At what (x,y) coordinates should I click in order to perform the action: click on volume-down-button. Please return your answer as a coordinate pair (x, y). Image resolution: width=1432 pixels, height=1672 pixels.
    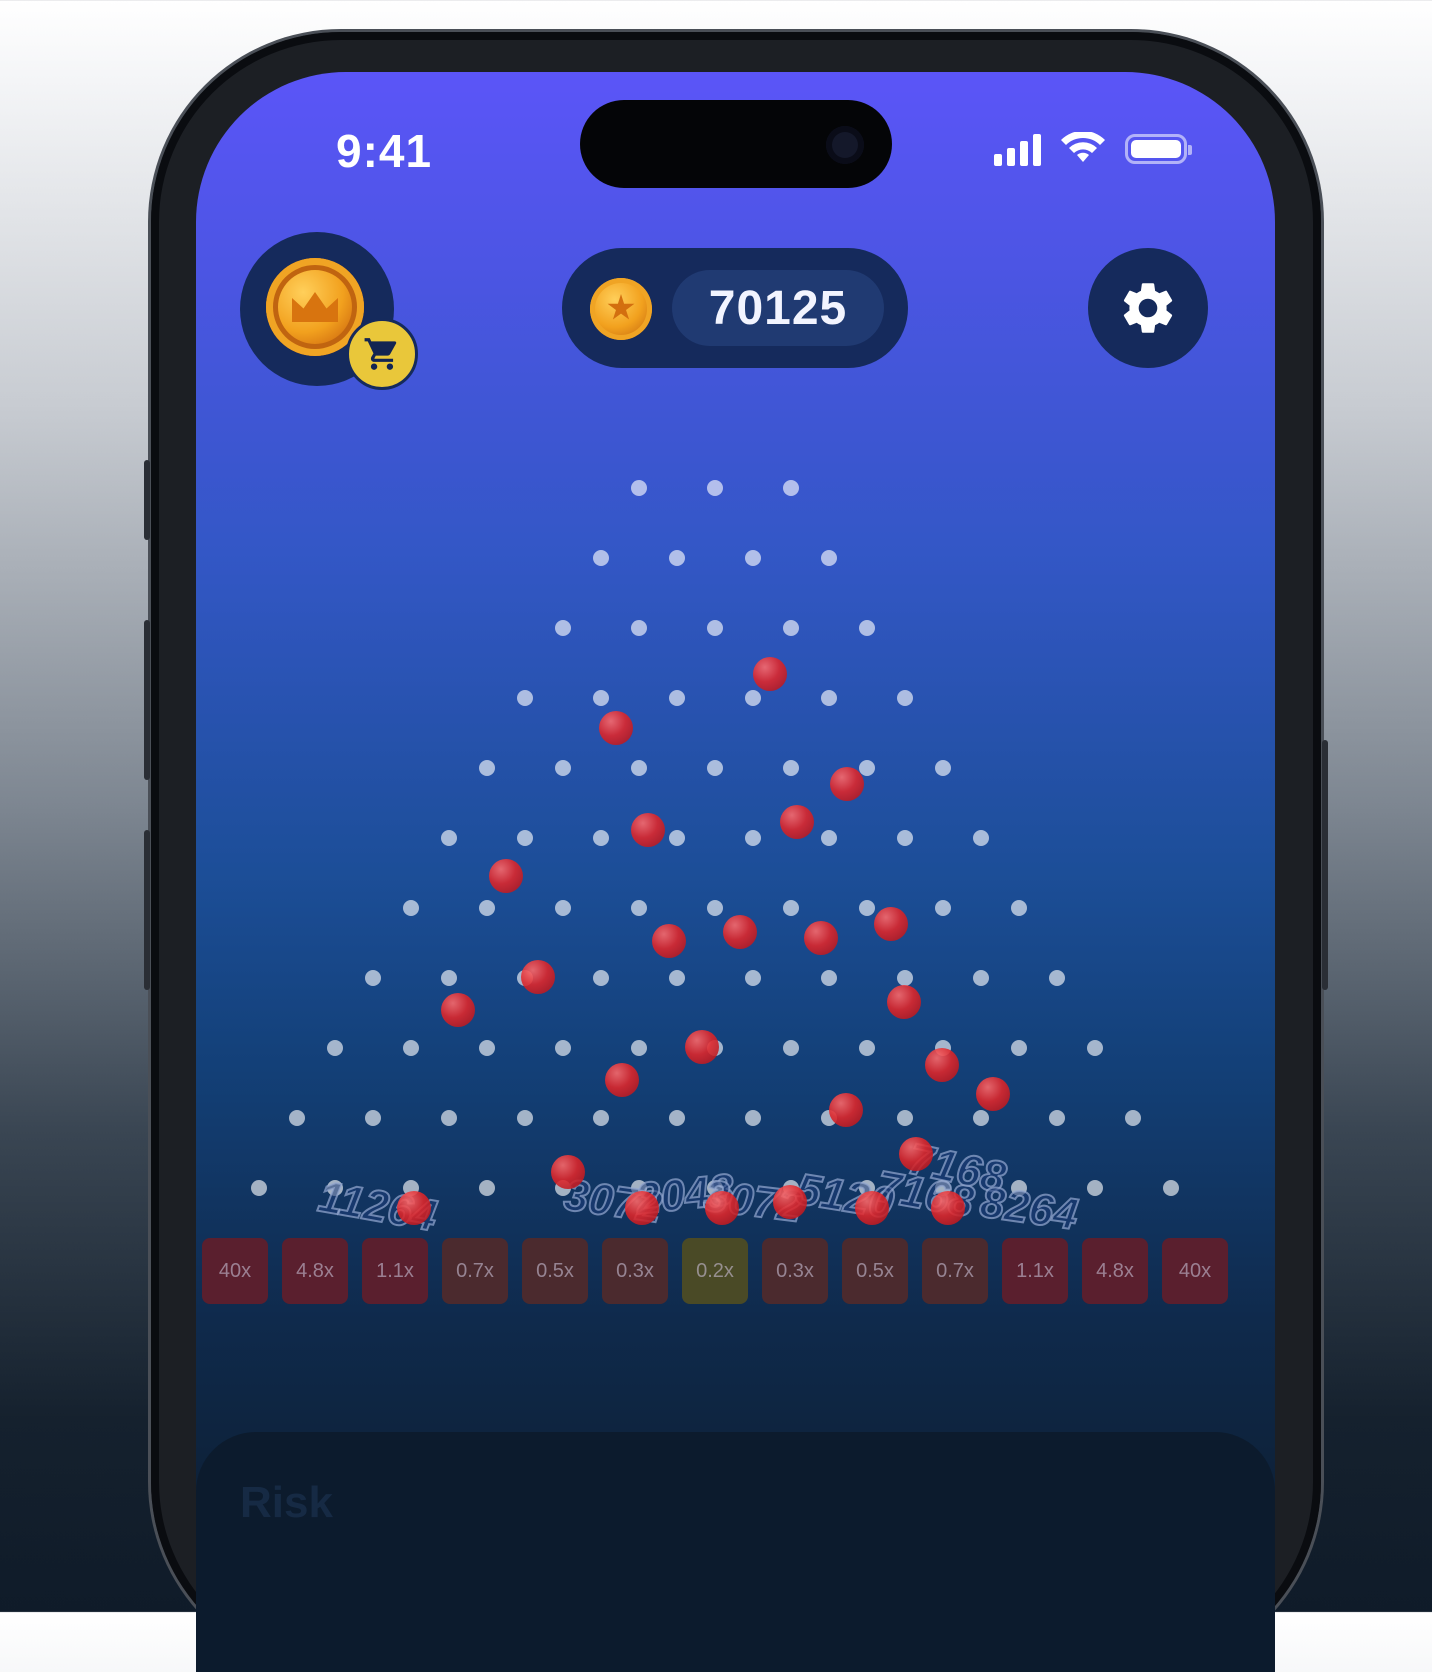
    Looking at the image, I should click on (147, 910).